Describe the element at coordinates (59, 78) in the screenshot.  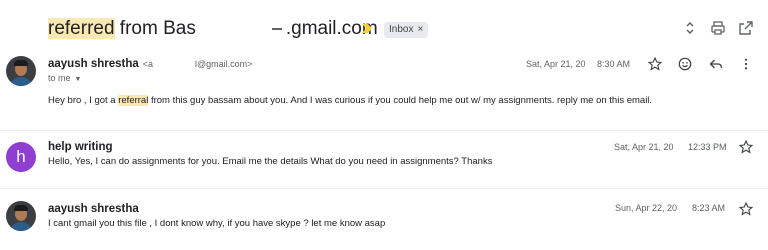
I see `recipient-text: to me` at that location.